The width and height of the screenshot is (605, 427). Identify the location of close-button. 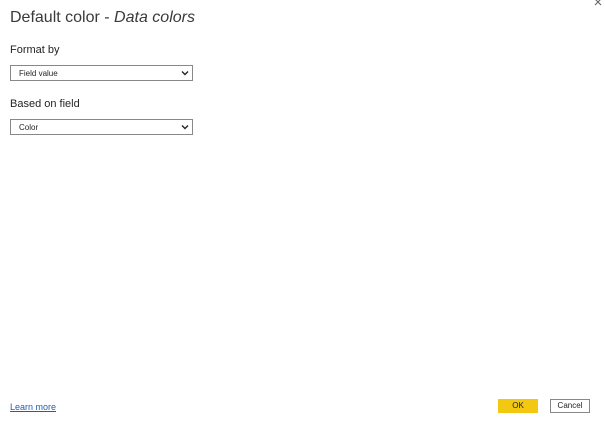
(598, 4).